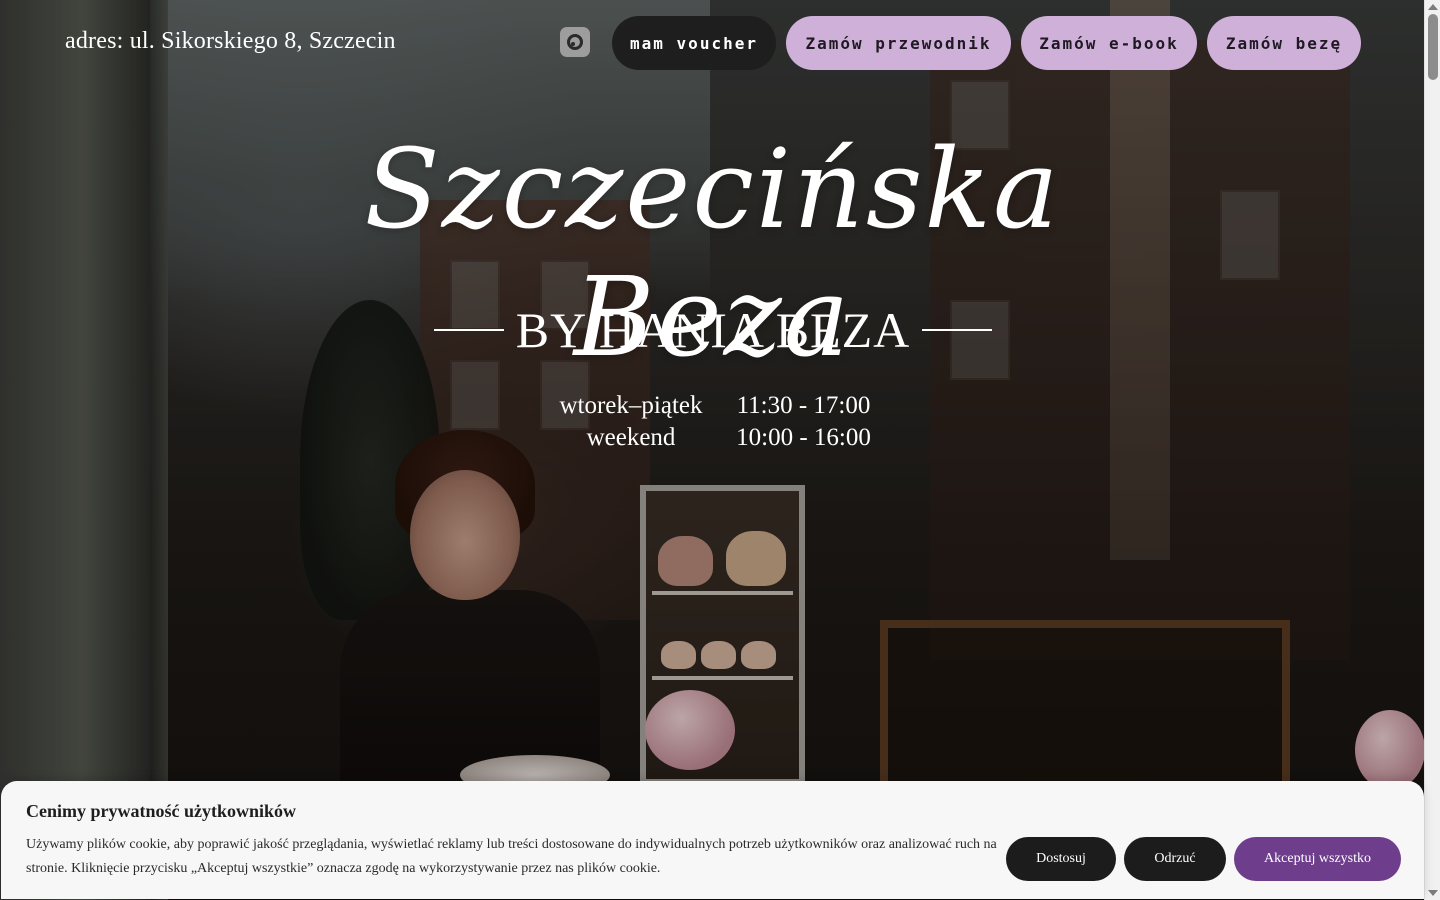 This screenshot has width=1440, height=900. I want to click on instagram-icon, so click(575, 42).